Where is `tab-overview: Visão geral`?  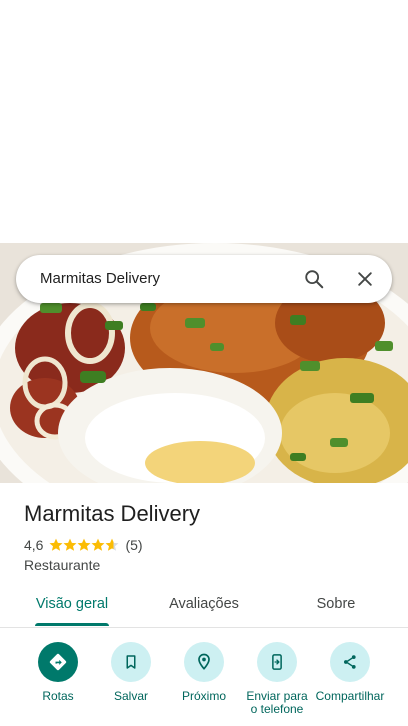
tab-overview: Visão geral is located at coordinates (72, 604).